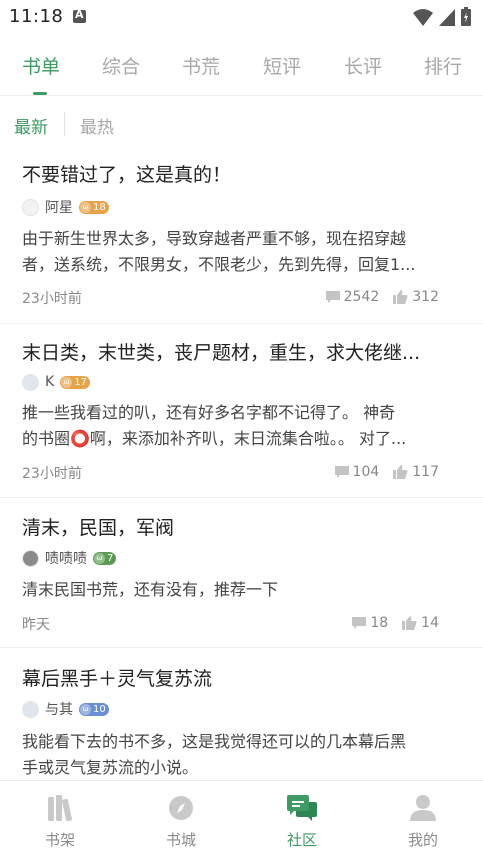  What do you see at coordinates (301, 840) in the screenshot?
I see `nav-label: 社区` at bounding box center [301, 840].